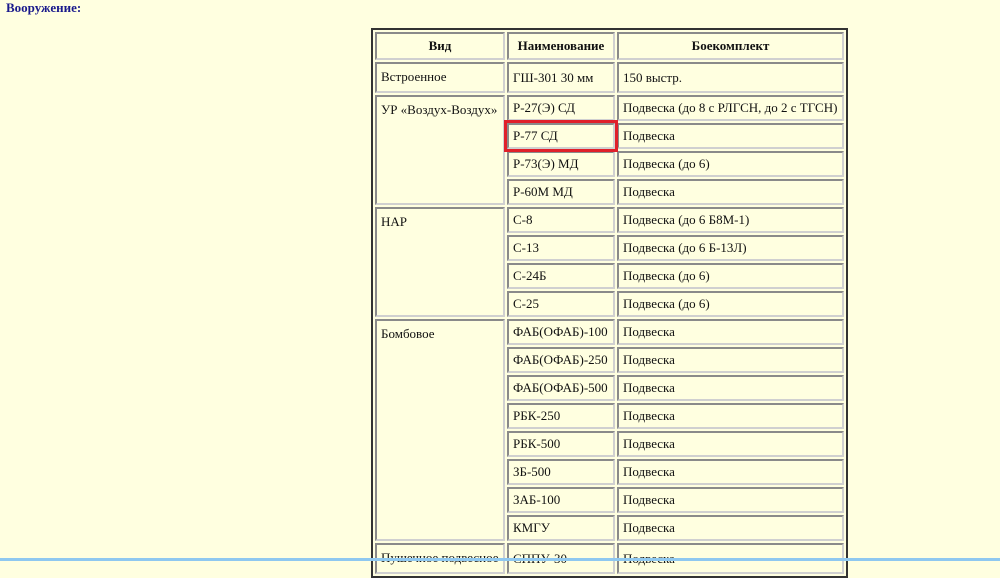 Image resolution: width=1000 pixels, height=578 pixels. Describe the element at coordinates (440, 77) in the screenshot. I see `cell-kind: Встроенное` at that location.